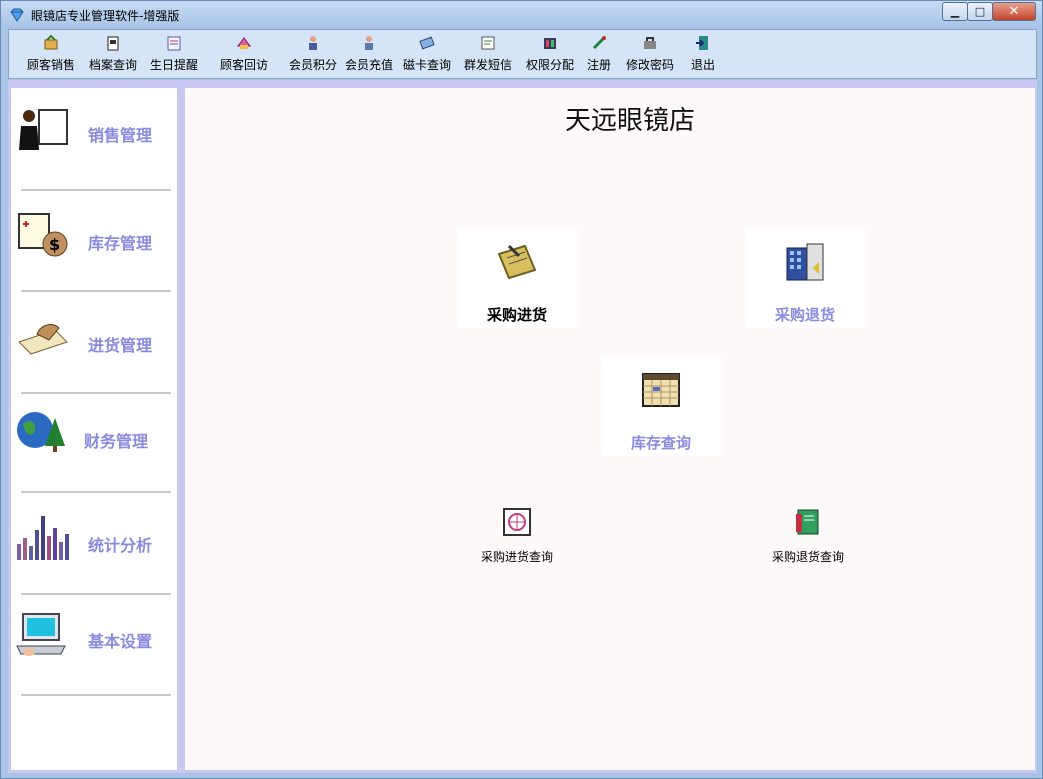  What do you see at coordinates (112, 65) in the screenshot?
I see `toolbar-label: 档案查询` at bounding box center [112, 65].